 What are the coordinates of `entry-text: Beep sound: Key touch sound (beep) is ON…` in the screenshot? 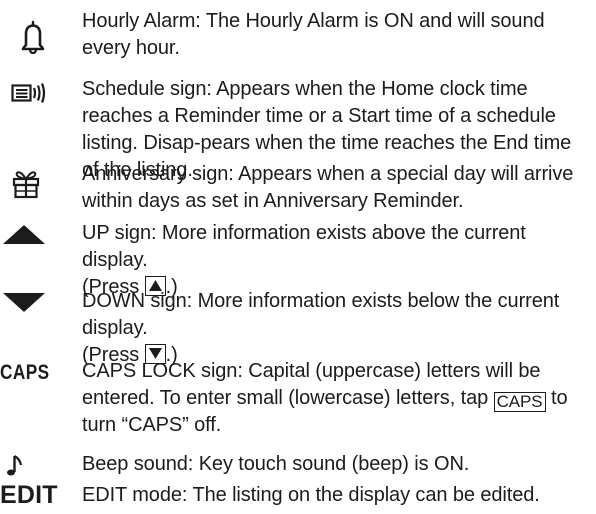 It's located at (337, 464).